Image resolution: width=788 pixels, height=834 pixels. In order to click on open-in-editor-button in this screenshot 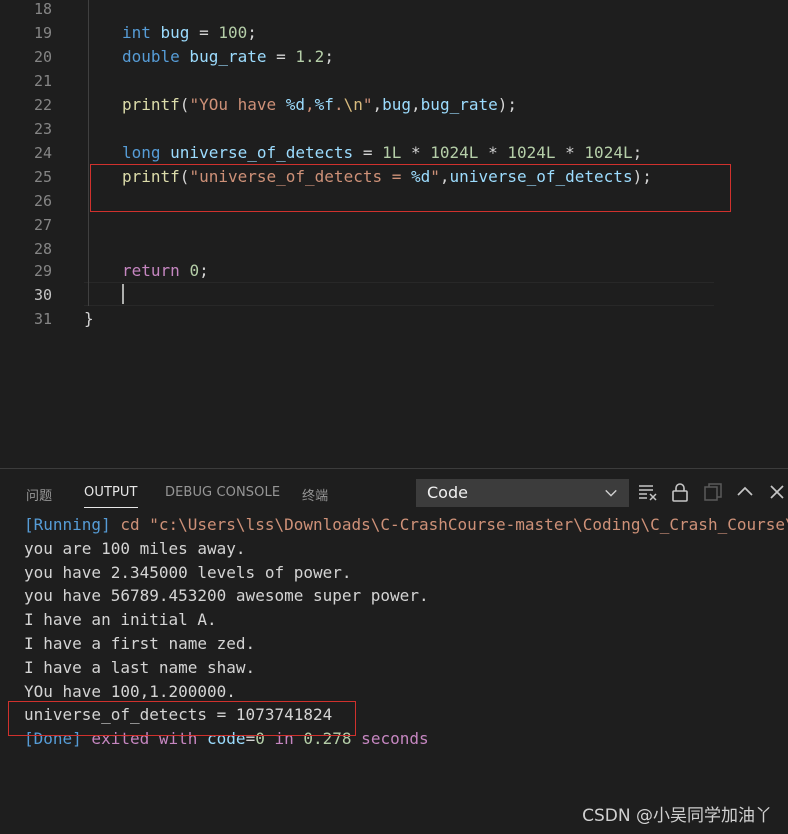, I will do `click(713, 492)`.